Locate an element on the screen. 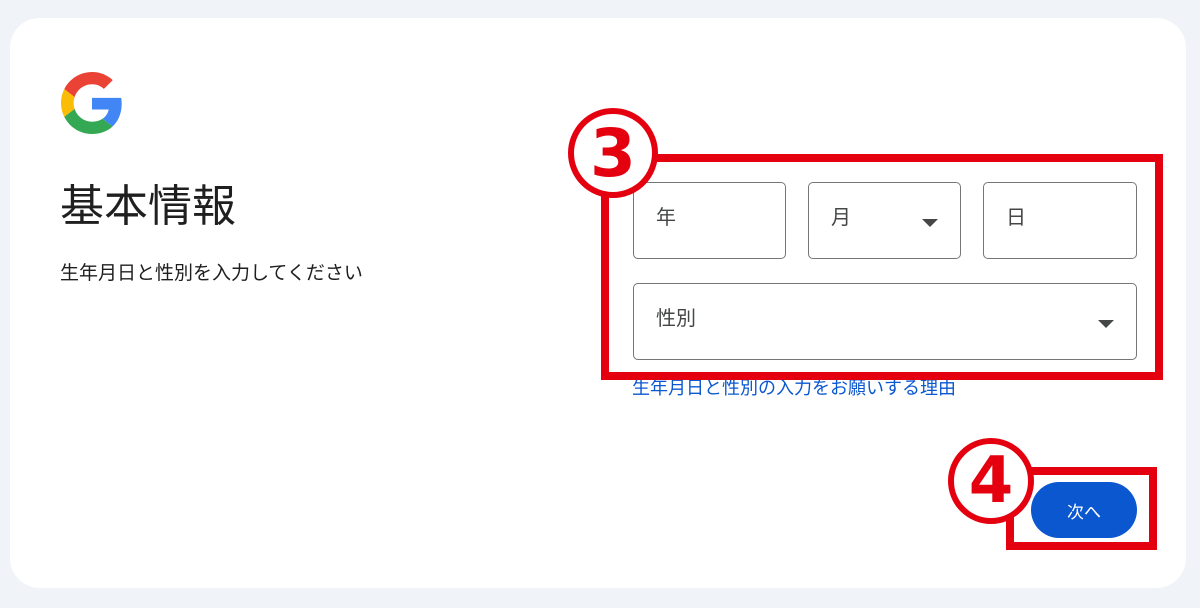  google-logo-icon is located at coordinates (91, 103).